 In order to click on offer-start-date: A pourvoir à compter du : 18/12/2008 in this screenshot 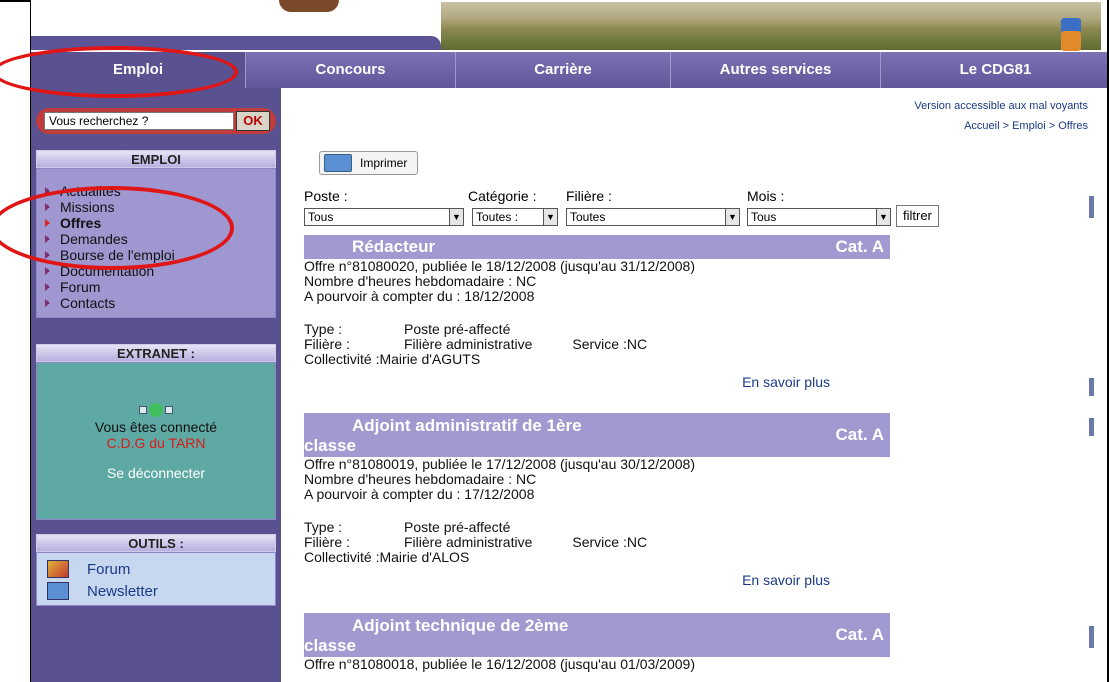, I will do `click(419, 296)`.